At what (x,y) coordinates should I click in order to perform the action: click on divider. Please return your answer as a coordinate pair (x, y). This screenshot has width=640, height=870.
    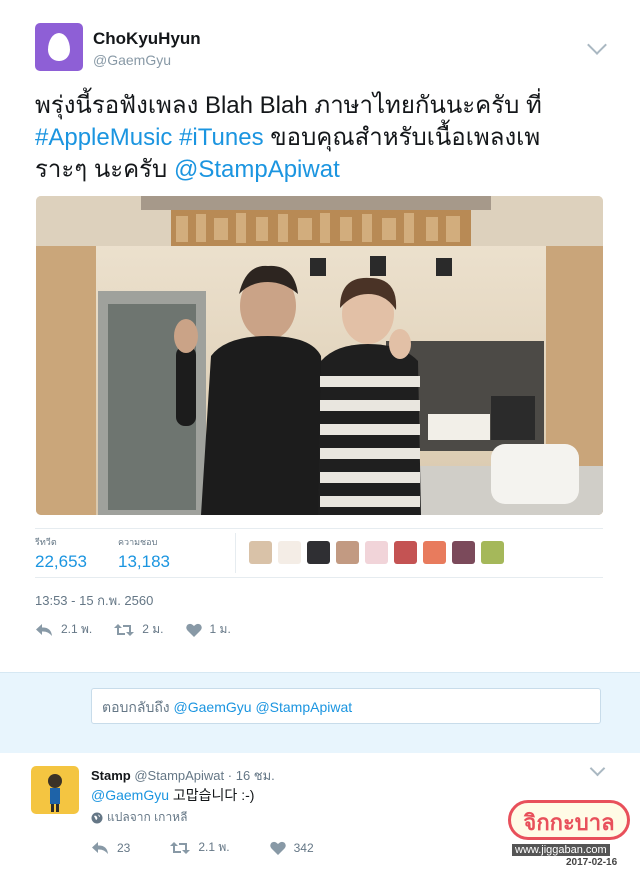
    Looking at the image, I should click on (235, 553).